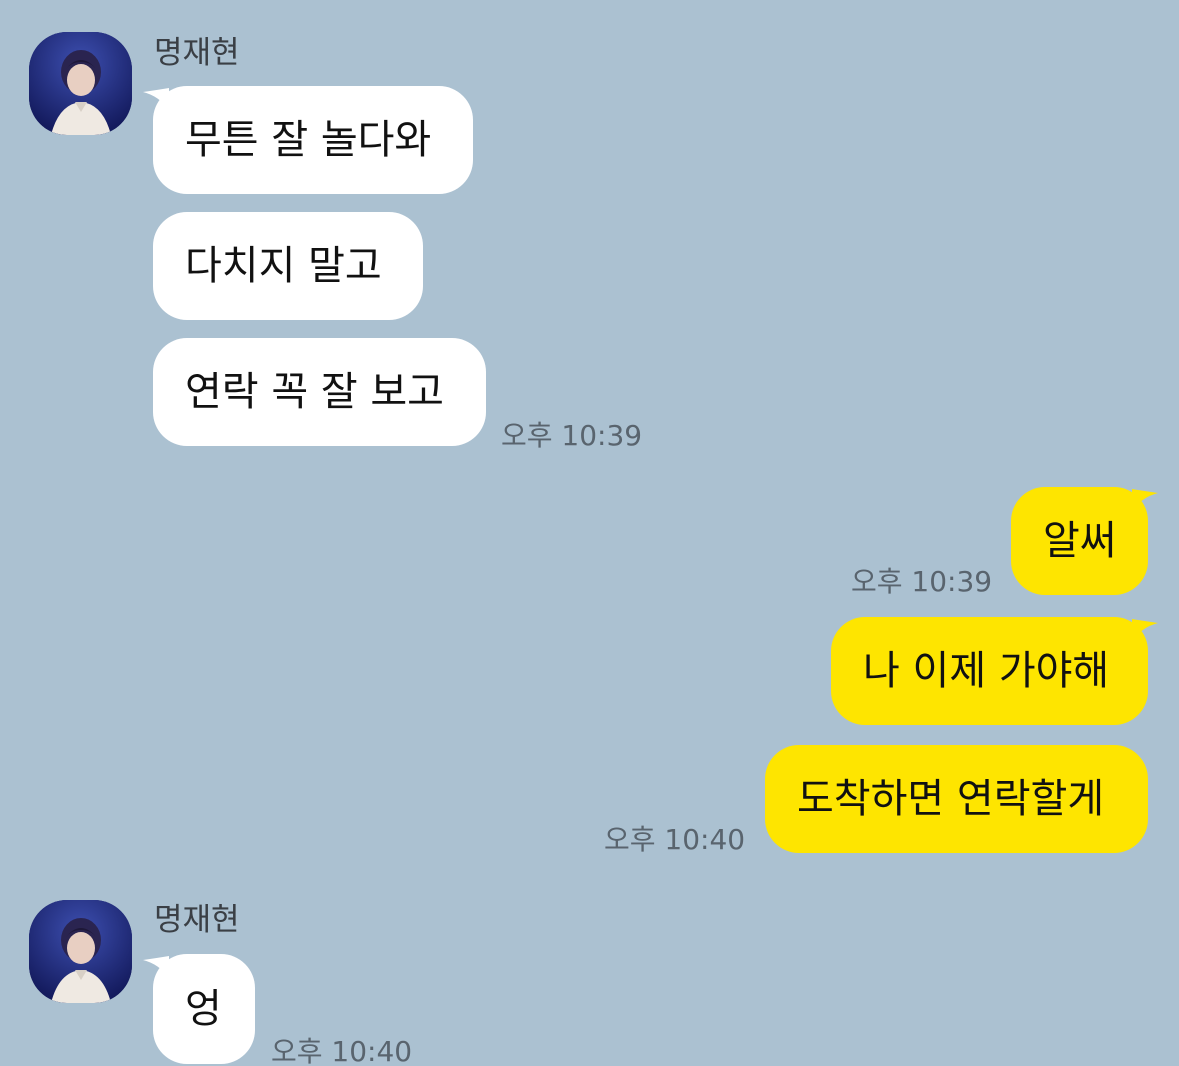 The image size is (1179, 1066). I want to click on message-bubble: 알써, so click(1079, 541).